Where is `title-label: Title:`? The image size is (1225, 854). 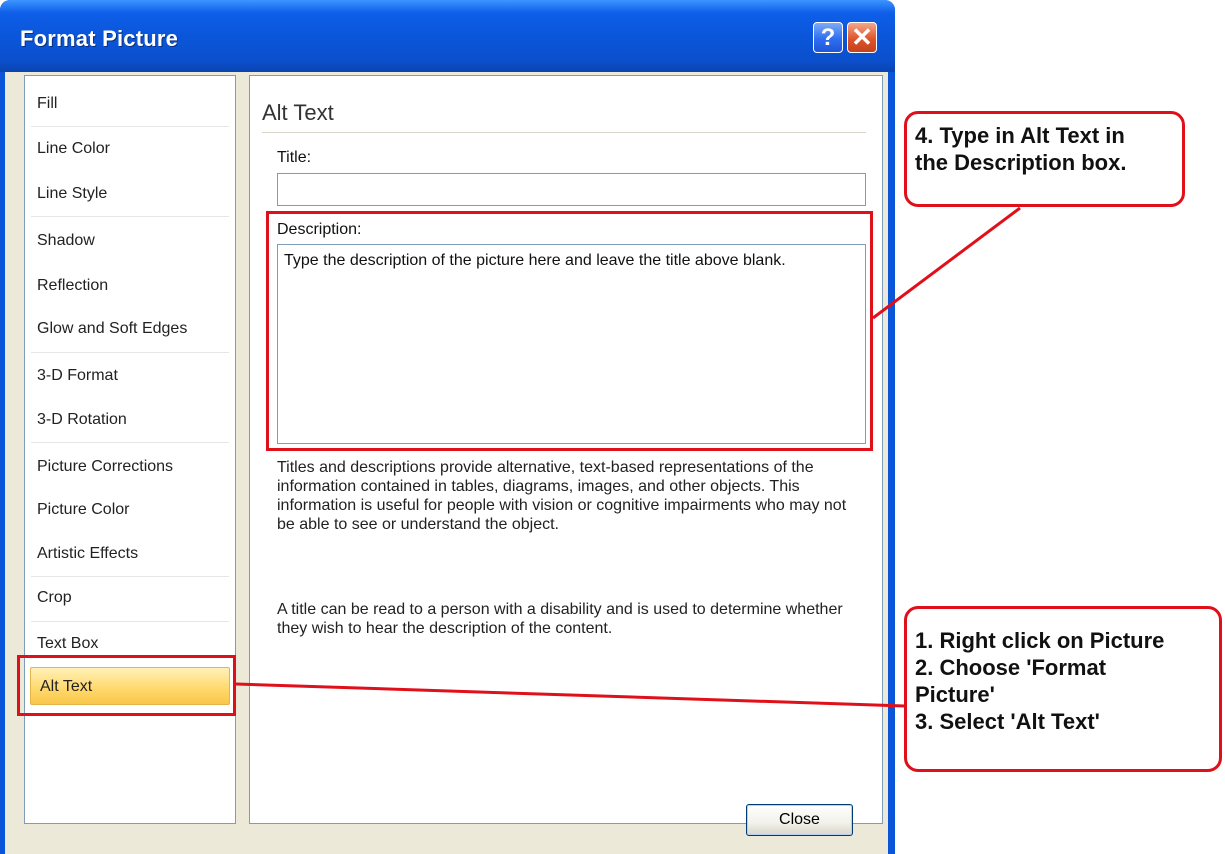 title-label: Title: is located at coordinates (294, 157).